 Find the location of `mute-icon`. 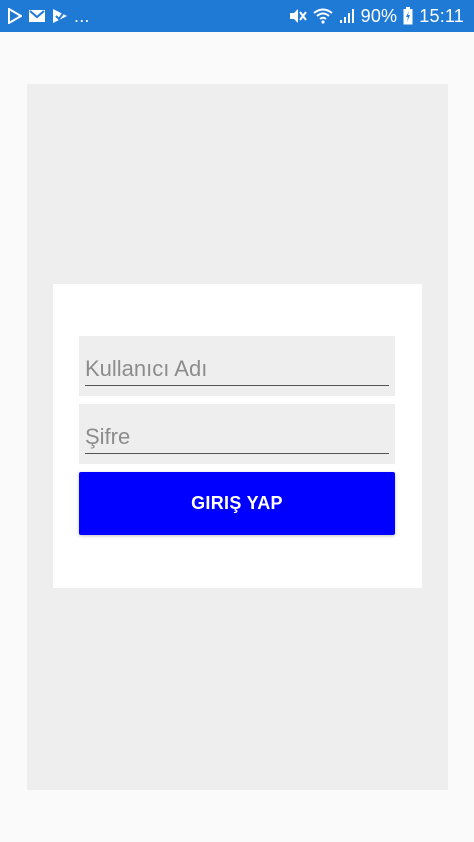

mute-icon is located at coordinates (298, 16).